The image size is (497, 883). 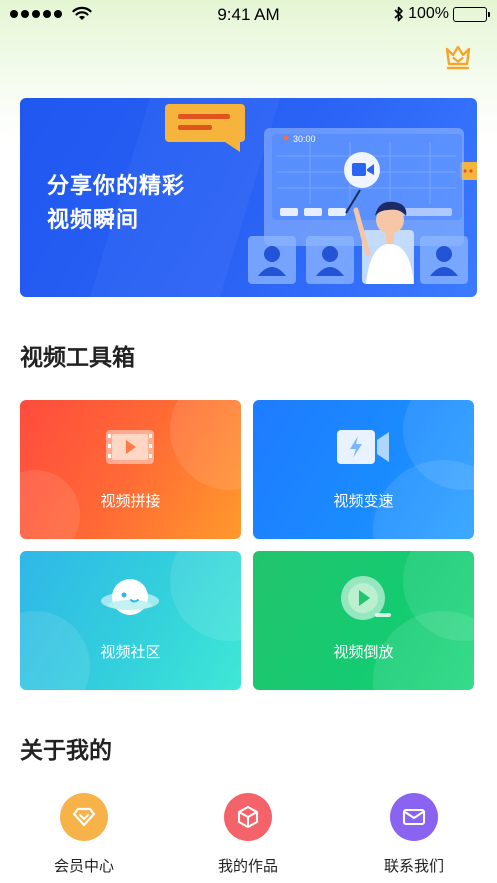 What do you see at coordinates (84, 817) in the screenshot?
I see `diamond-icon` at bounding box center [84, 817].